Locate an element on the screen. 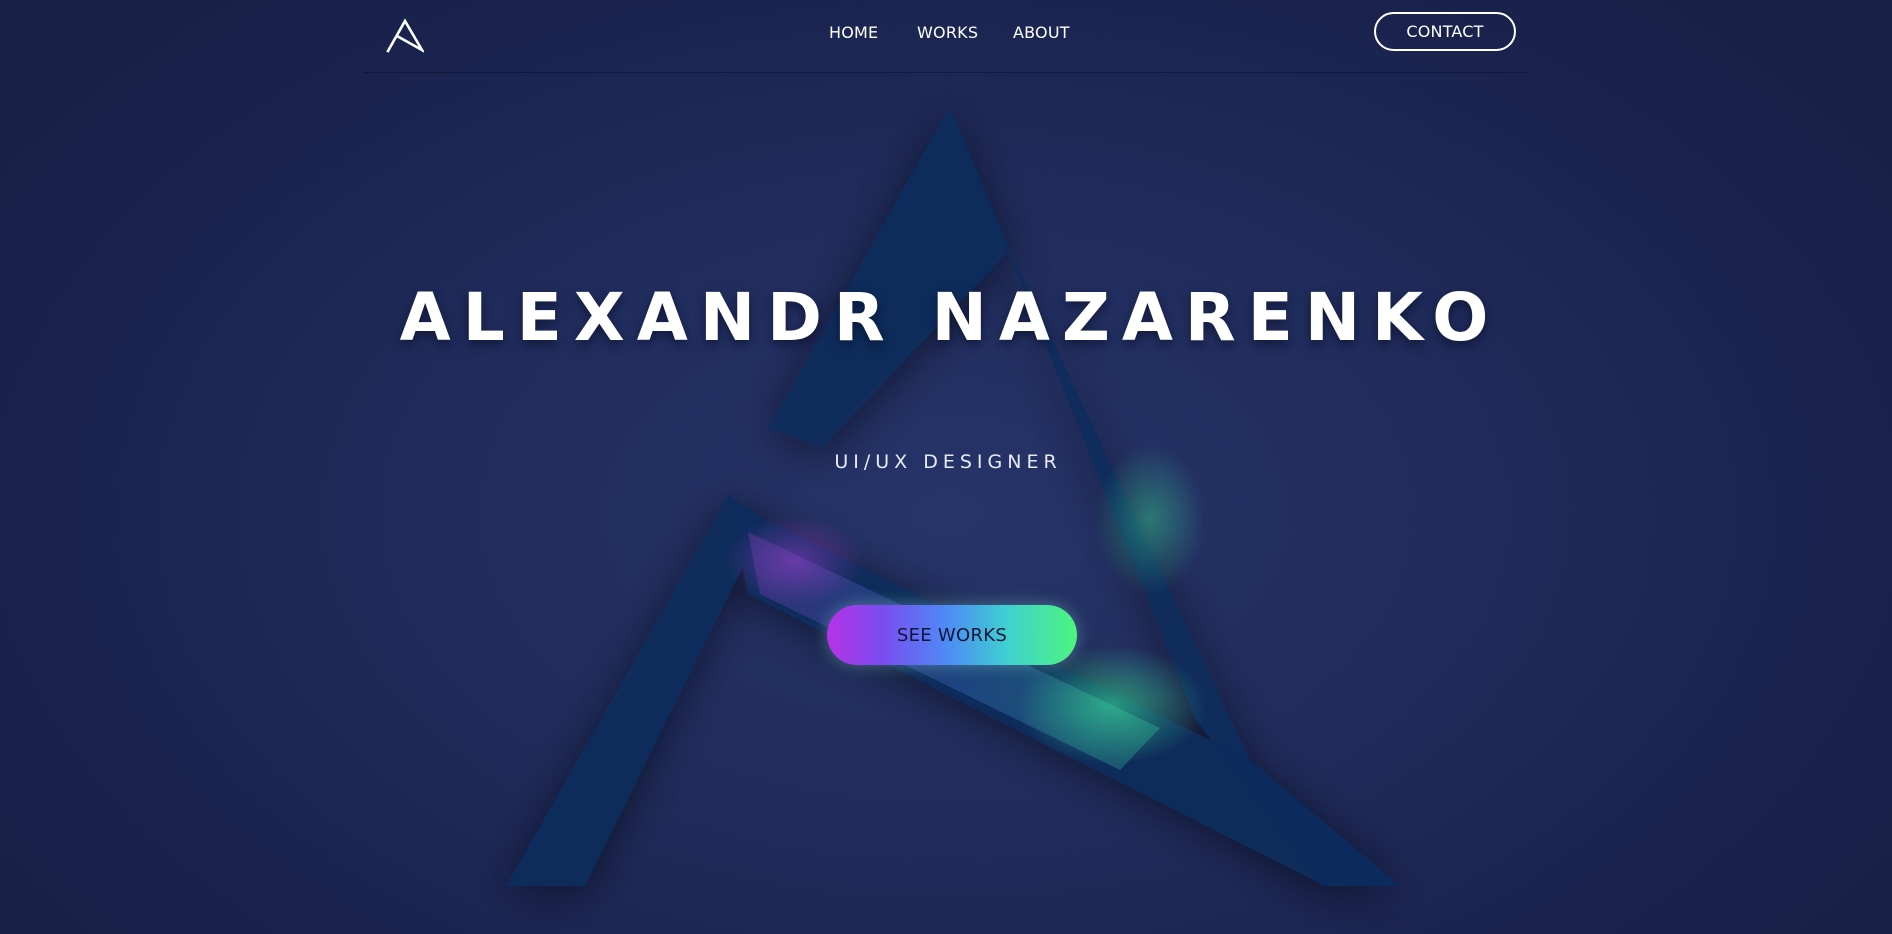 The image size is (1892, 934). nav-home: HOME is located at coordinates (853, 33).